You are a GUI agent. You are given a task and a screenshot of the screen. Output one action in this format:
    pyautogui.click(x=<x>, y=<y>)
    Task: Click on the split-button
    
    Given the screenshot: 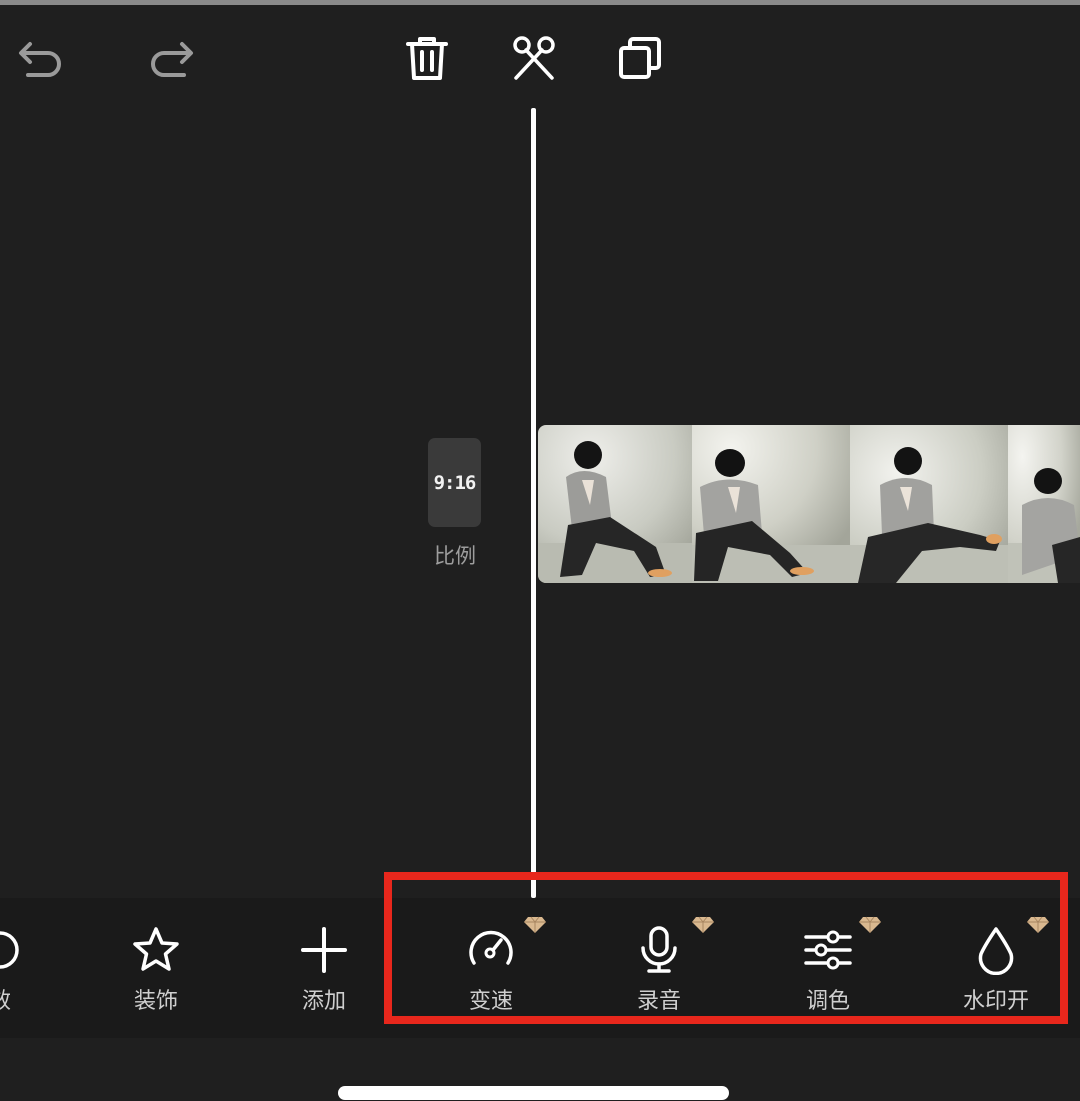 What is the action you would take?
    pyautogui.click(x=534, y=58)
    